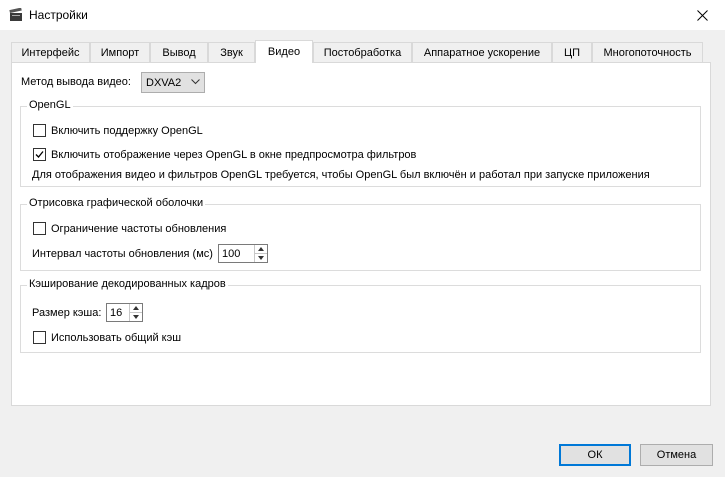  I want to click on ok-button: ОК, so click(595, 455).